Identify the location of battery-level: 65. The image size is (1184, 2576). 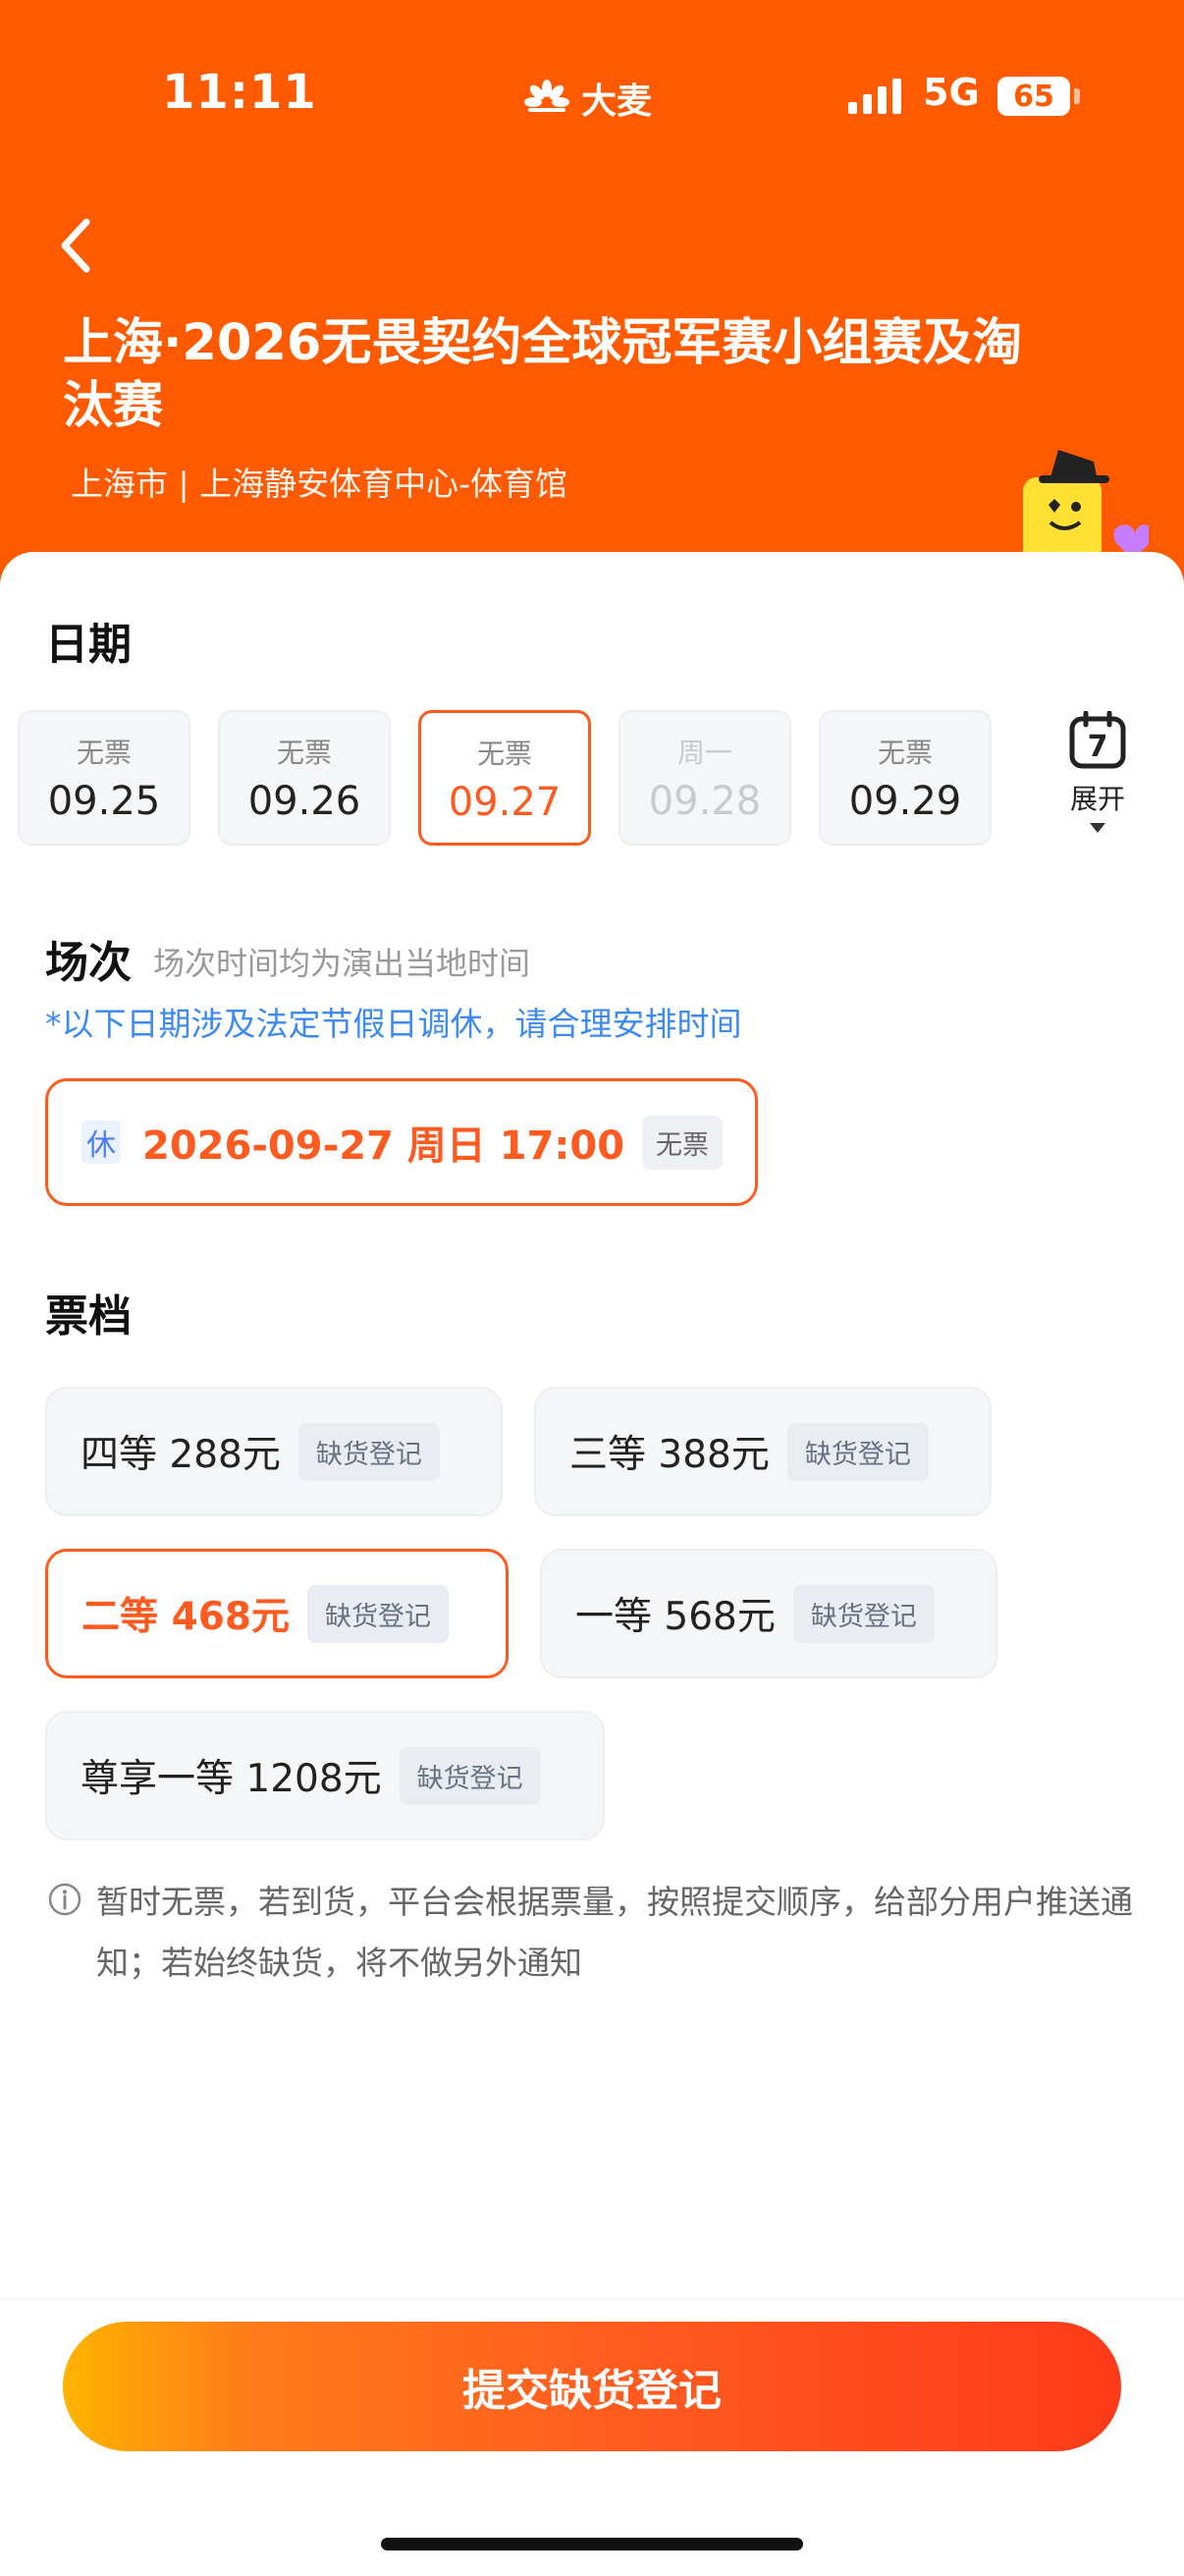
(1033, 97).